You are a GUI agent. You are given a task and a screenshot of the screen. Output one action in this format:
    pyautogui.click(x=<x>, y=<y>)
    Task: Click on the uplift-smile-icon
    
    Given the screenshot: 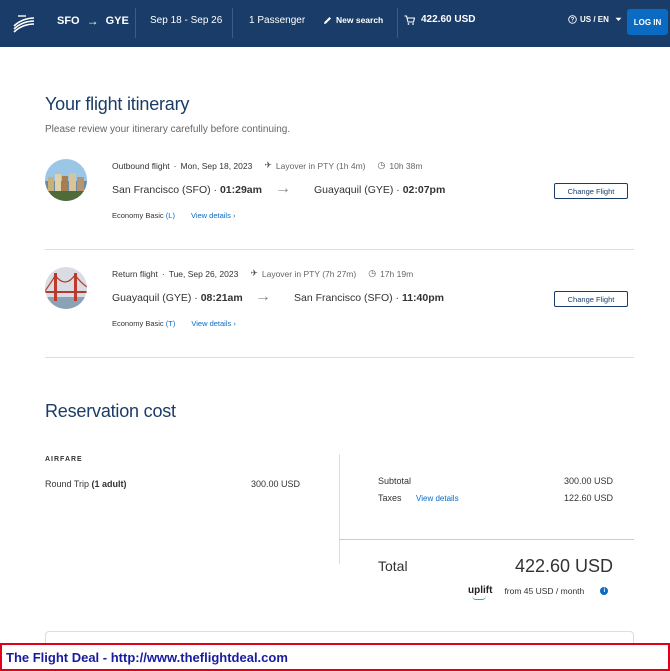 What is the action you would take?
    pyautogui.click(x=479, y=598)
    